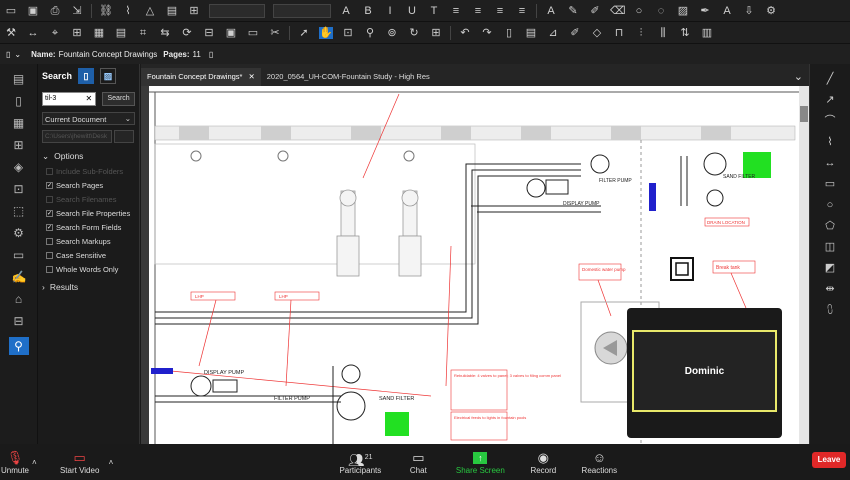 This screenshot has width=850, height=480. Describe the element at coordinates (500, 11) in the screenshot. I see `align-right-icon: ≡` at that location.